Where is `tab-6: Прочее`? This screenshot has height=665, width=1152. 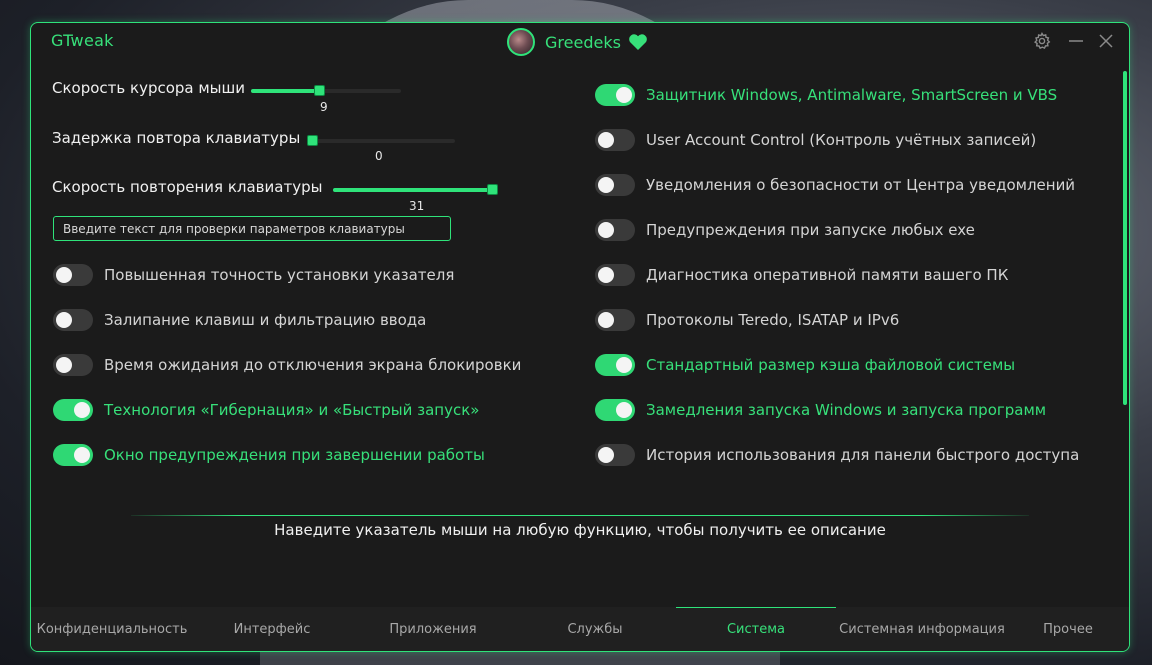 tab-6: Прочее is located at coordinates (1068, 629).